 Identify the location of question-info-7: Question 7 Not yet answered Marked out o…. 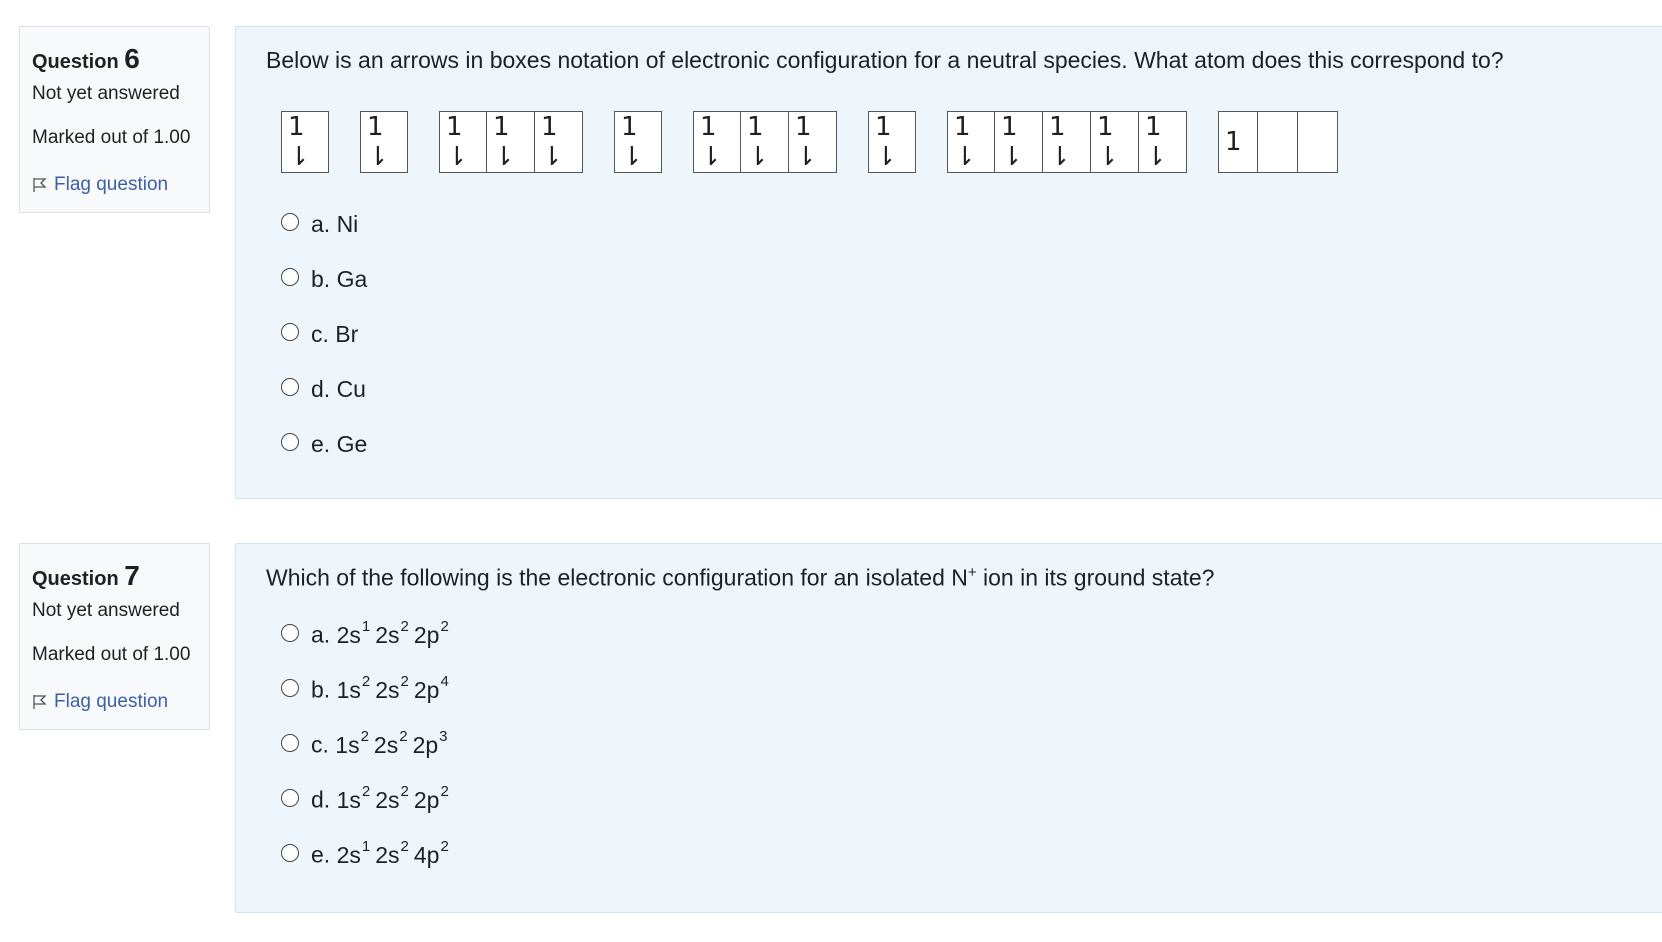
(114, 636).